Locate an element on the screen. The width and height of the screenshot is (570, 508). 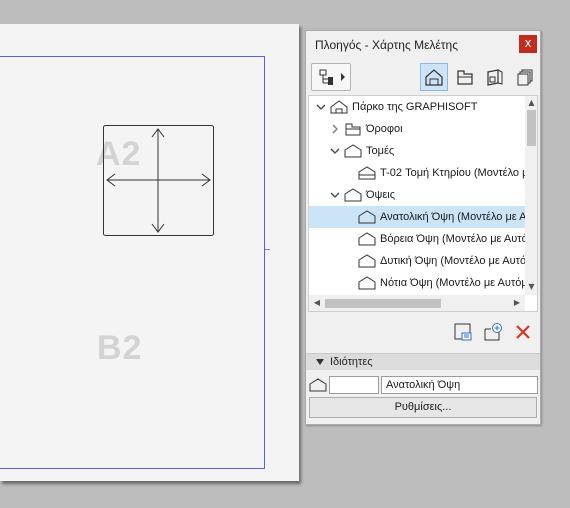
palette-title-bar: Πλοηγός - Χάρτης Μελέτης x is located at coordinates (423, 44).